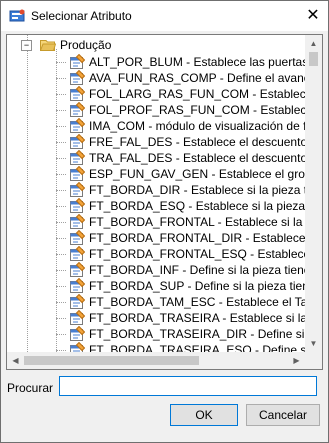  What do you see at coordinates (48, 45) in the screenshot?
I see `folder-open-icon` at bounding box center [48, 45].